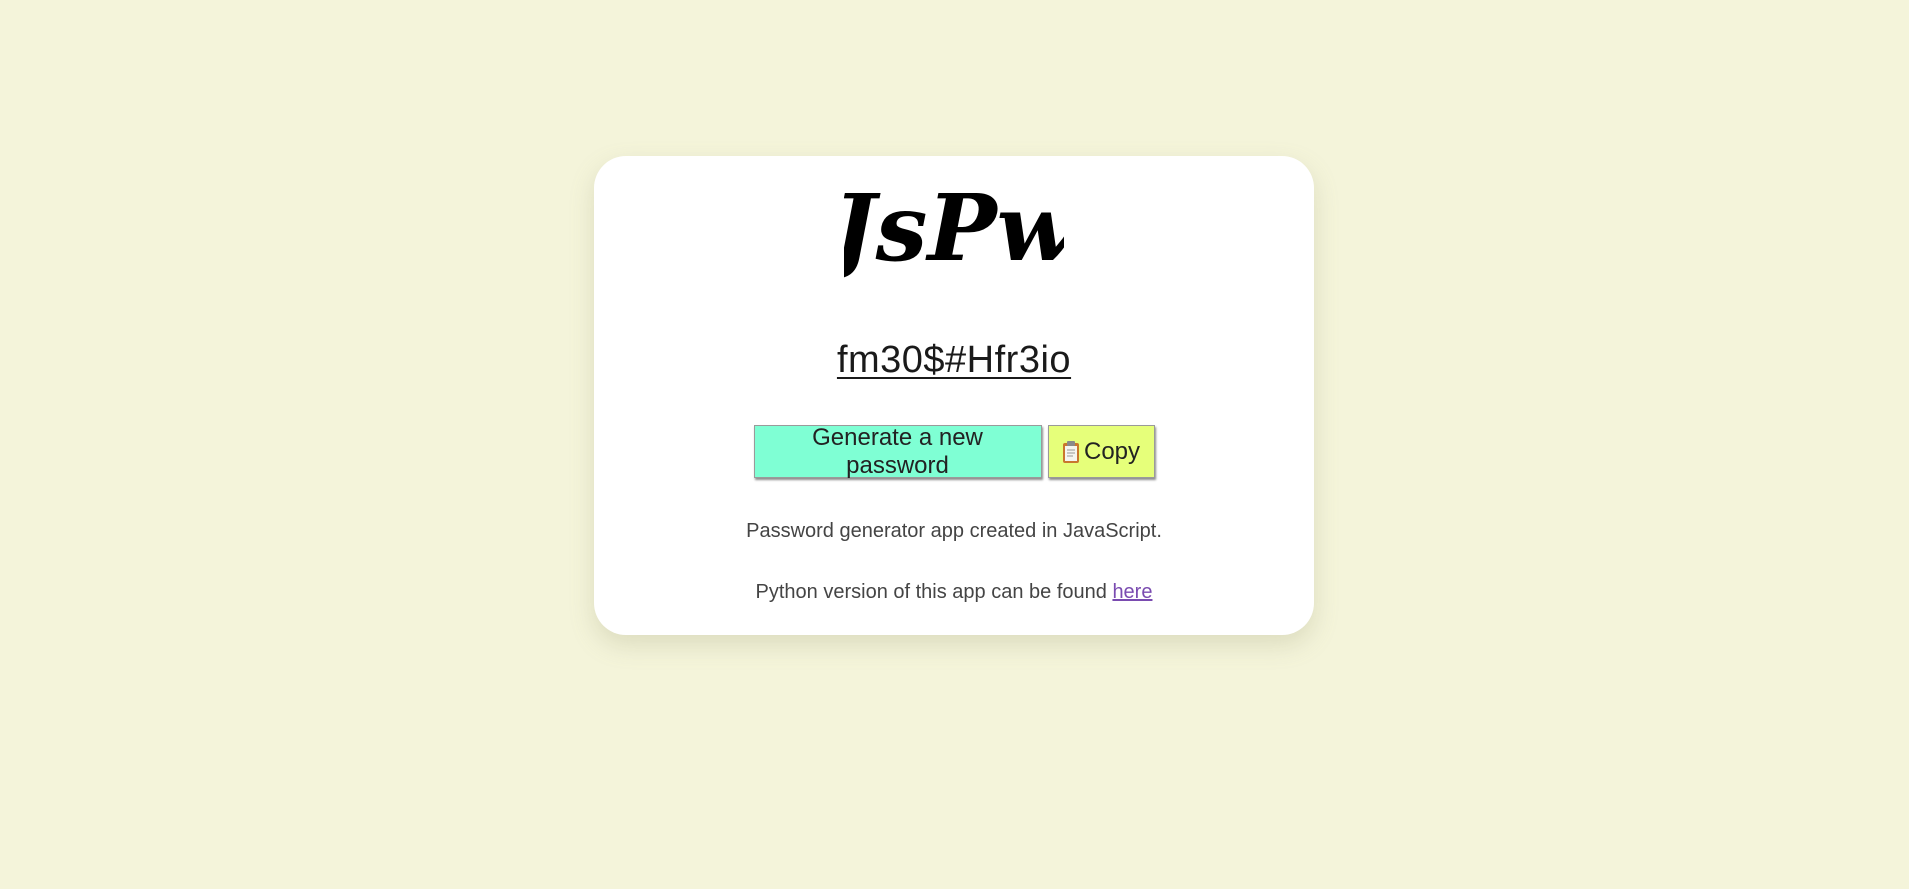 The height and width of the screenshot is (889, 1909). What do you see at coordinates (934, 592) in the screenshot?
I see `python-version-text: Python version of this app can be found` at bounding box center [934, 592].